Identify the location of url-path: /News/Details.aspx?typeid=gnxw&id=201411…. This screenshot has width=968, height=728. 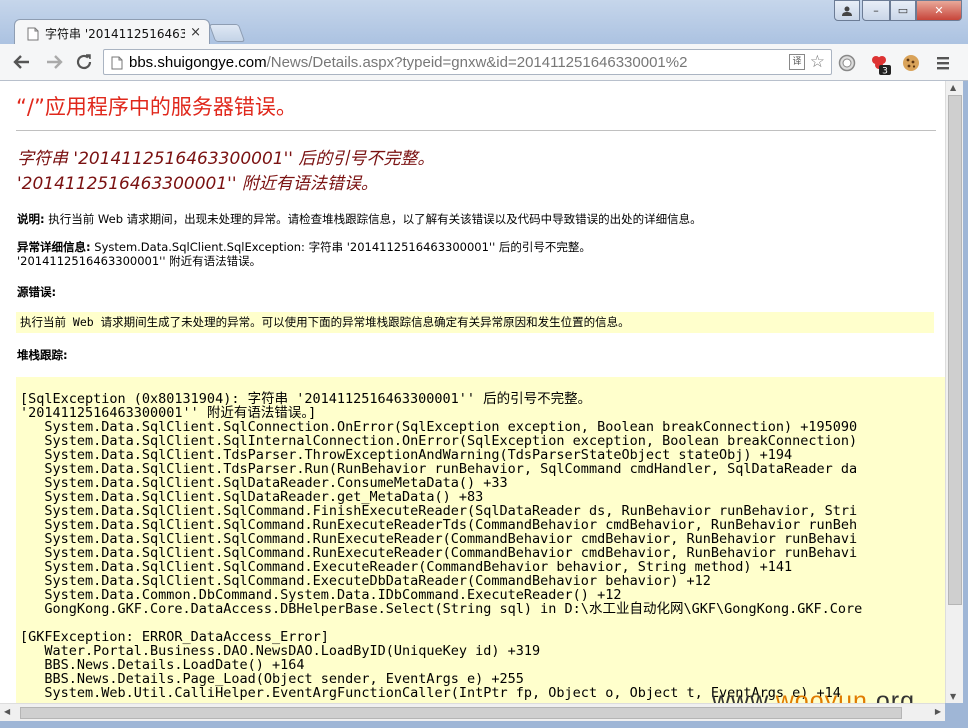
(477, 62).